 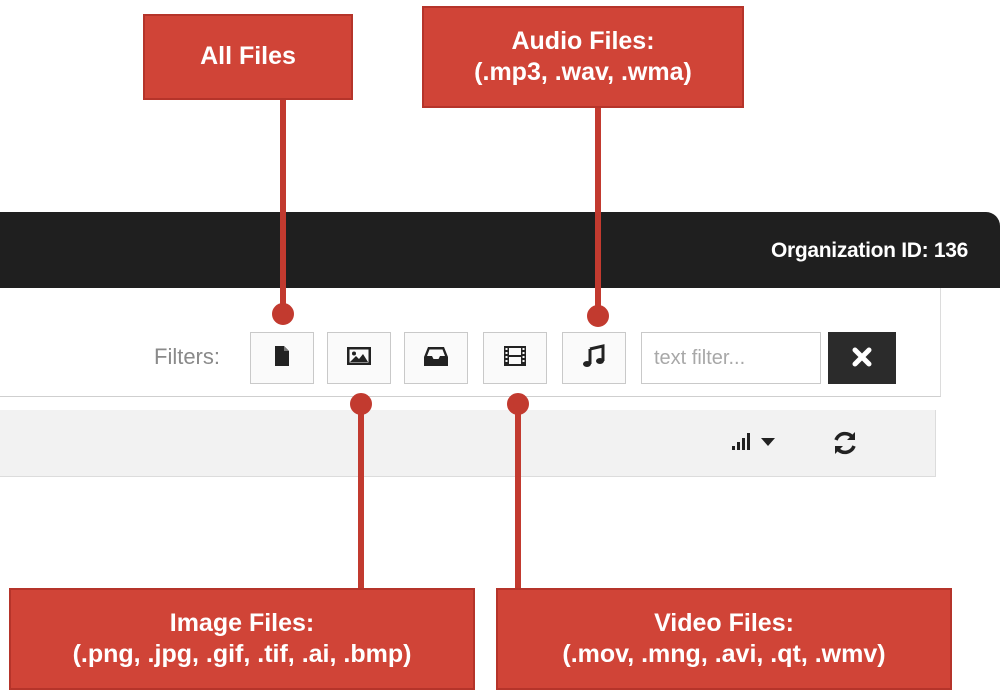 I want to click on organization-id: Organization ID: 136, so click(x=869, y=250).